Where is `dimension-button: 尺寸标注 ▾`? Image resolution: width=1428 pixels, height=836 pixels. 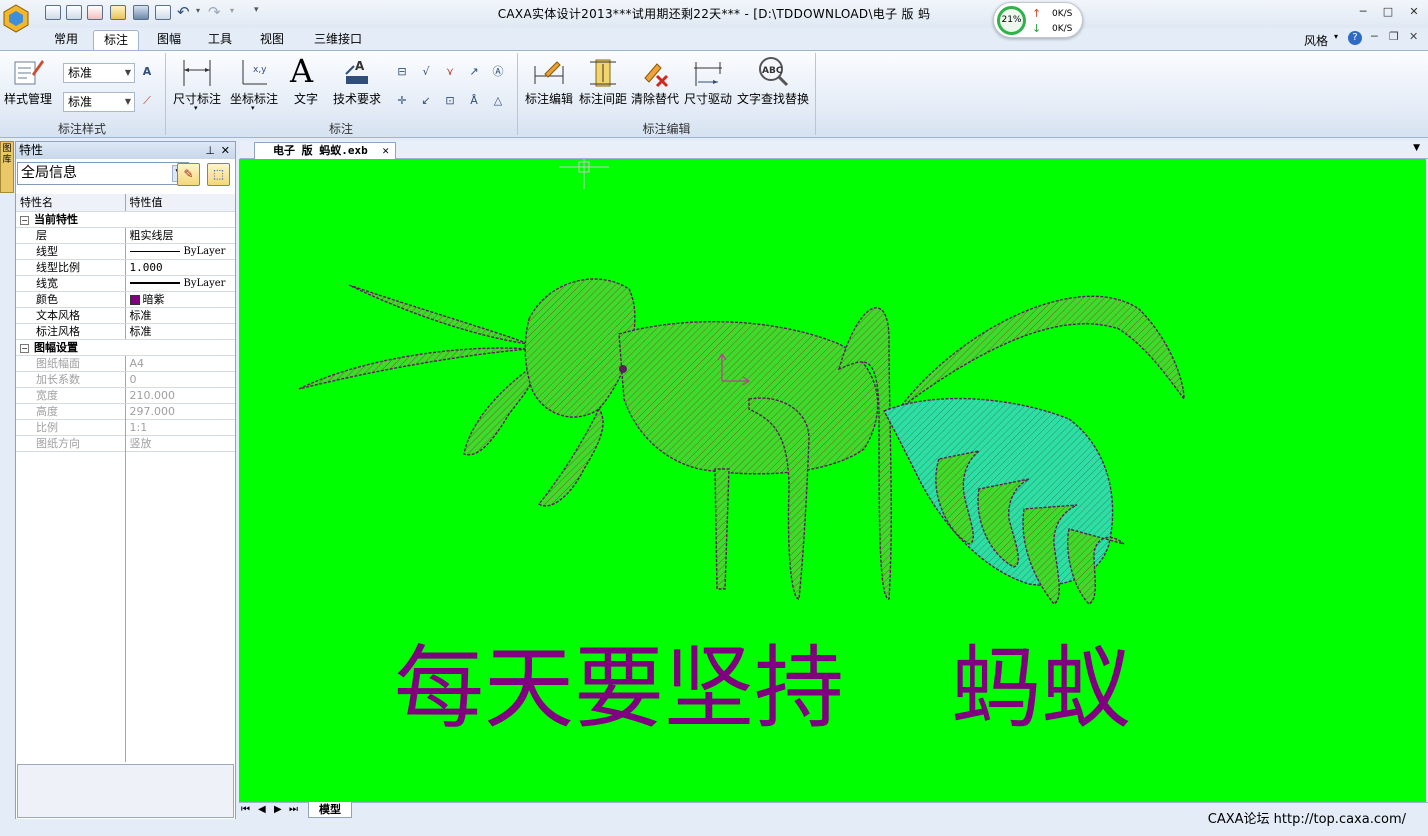 dimension-button: 尺寸标注 ▾ is located at coordinates (197, 85).